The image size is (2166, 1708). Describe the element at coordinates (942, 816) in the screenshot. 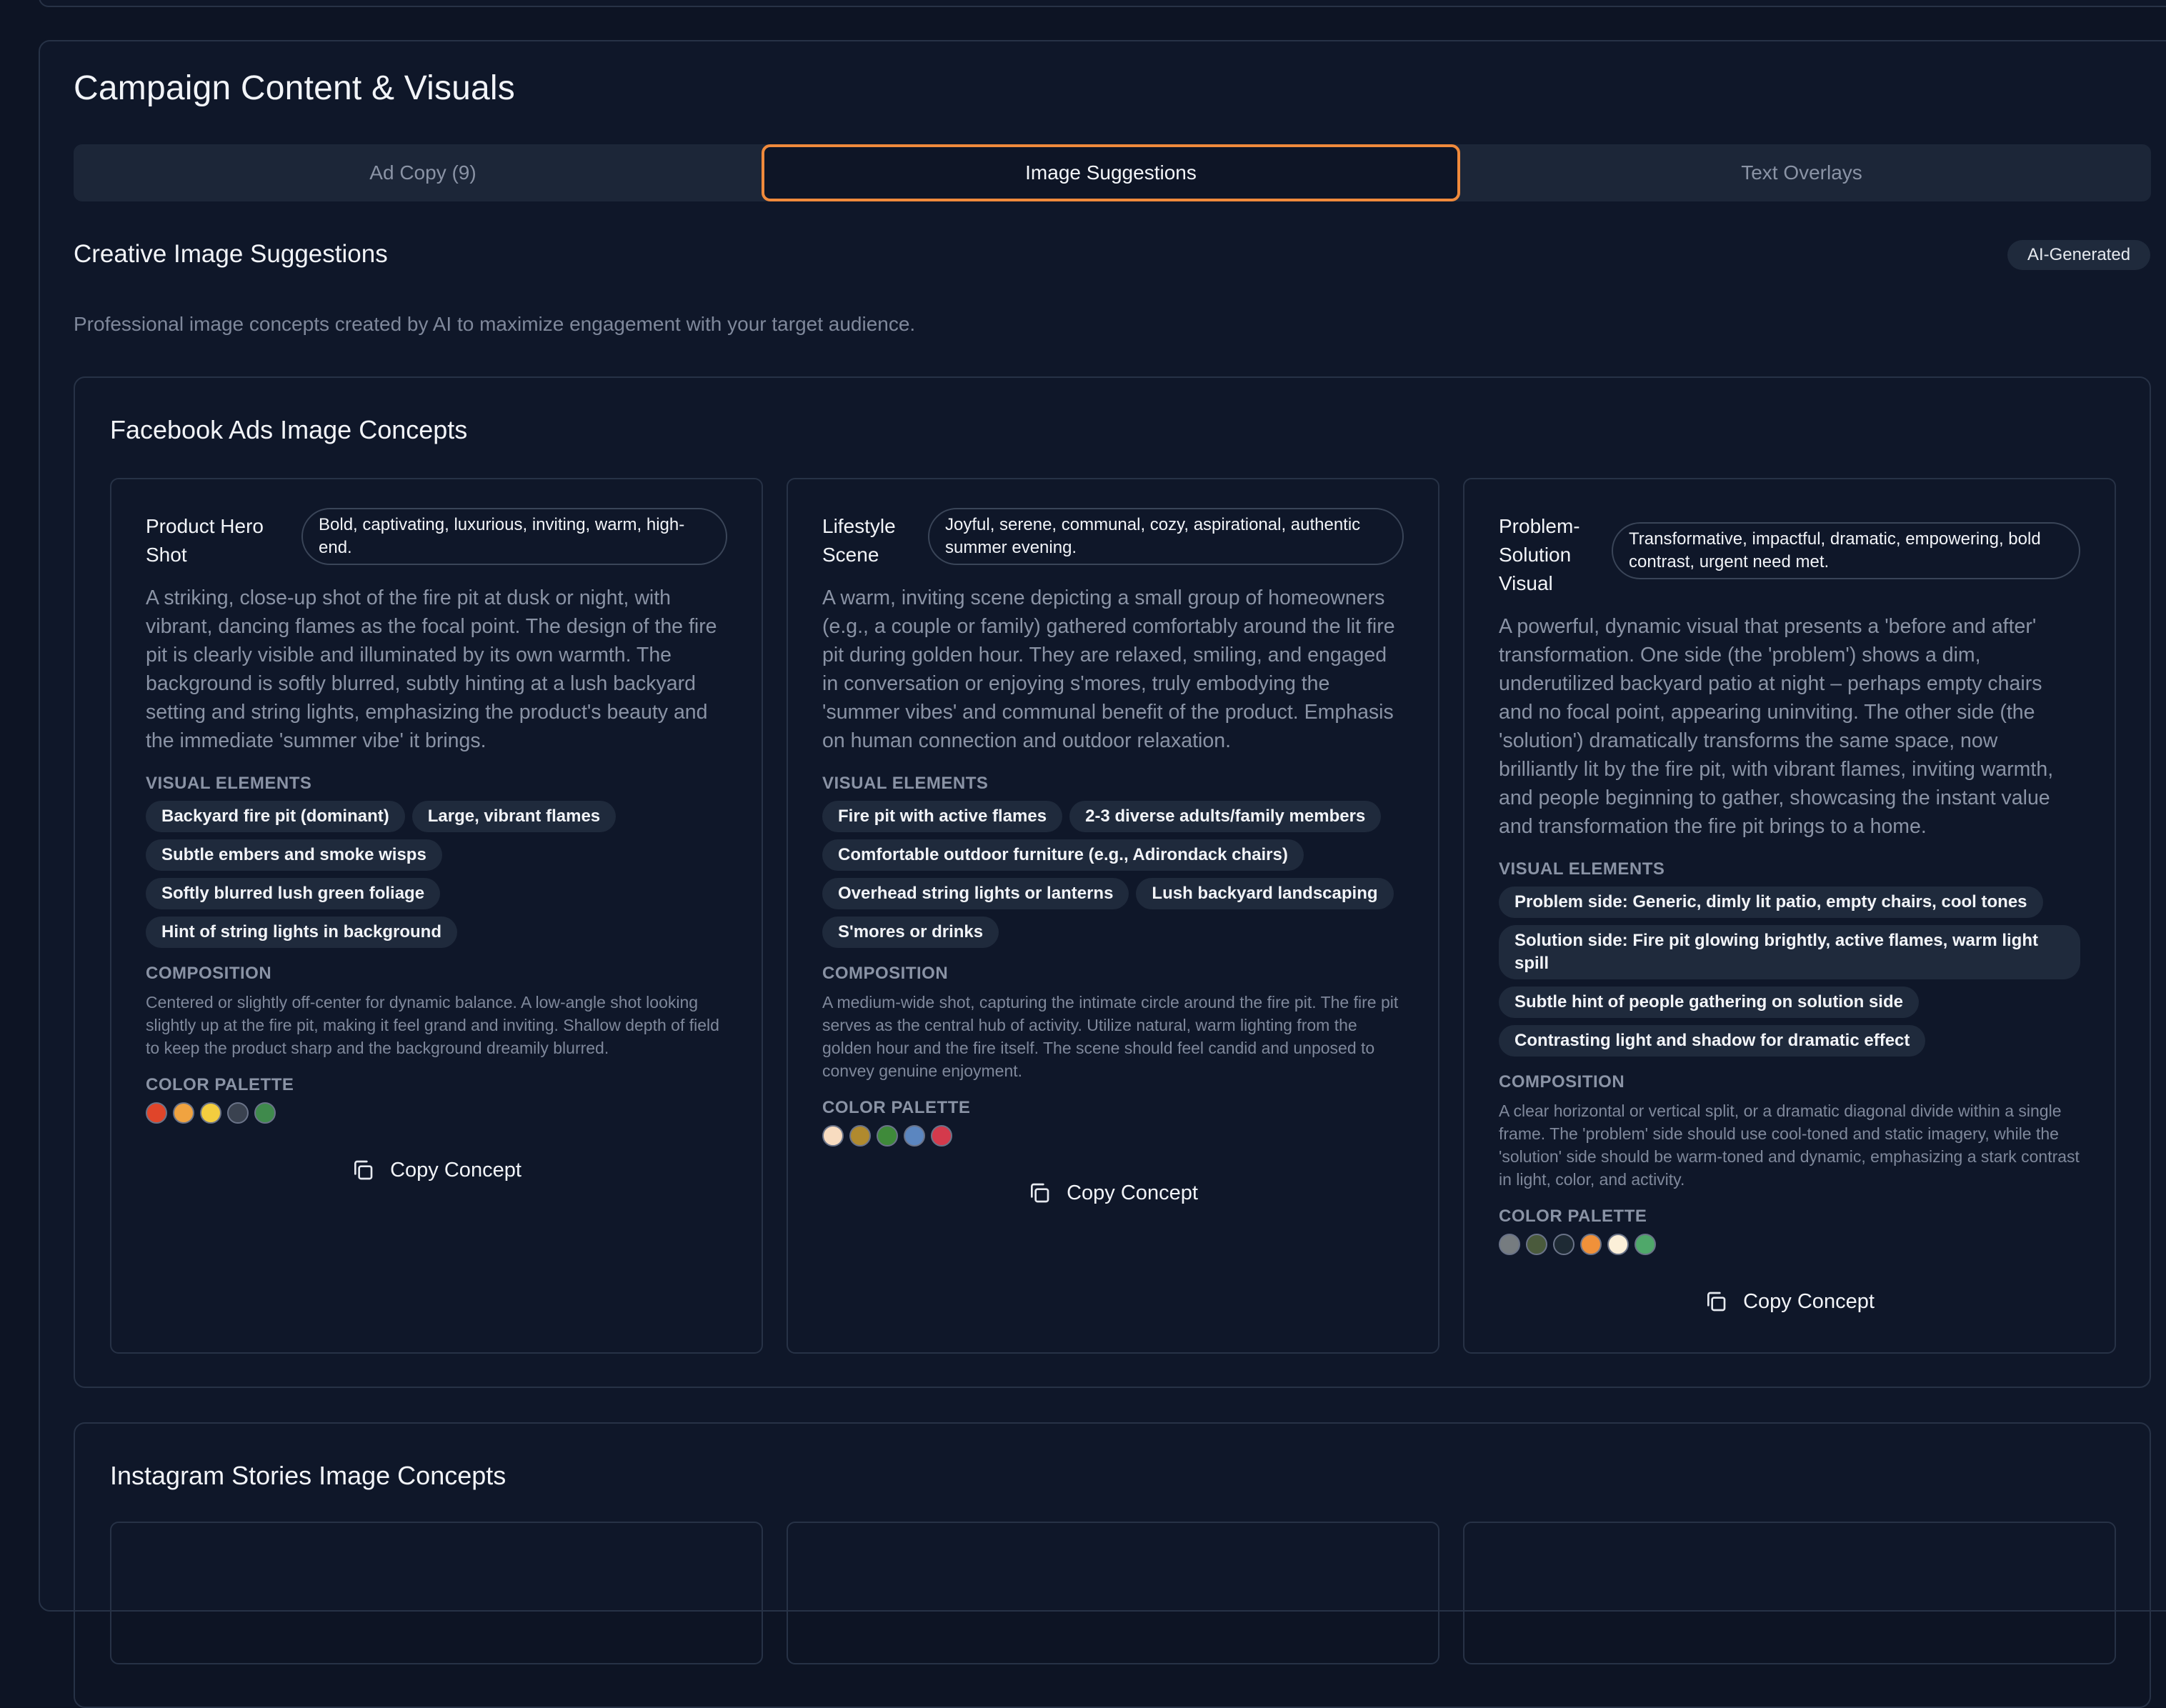

I see `element-chip: Fire pit with active flames` at that location.